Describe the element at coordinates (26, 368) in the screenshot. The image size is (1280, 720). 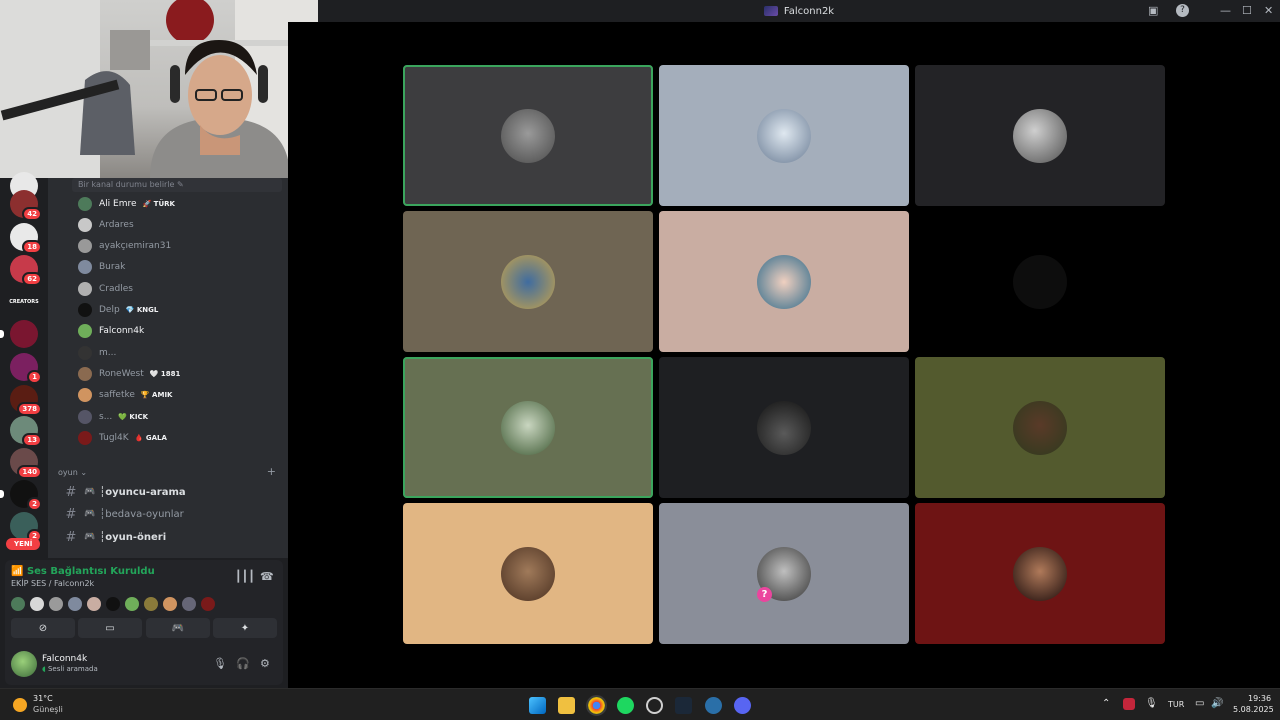
I see `server-icon: 1` at that location.